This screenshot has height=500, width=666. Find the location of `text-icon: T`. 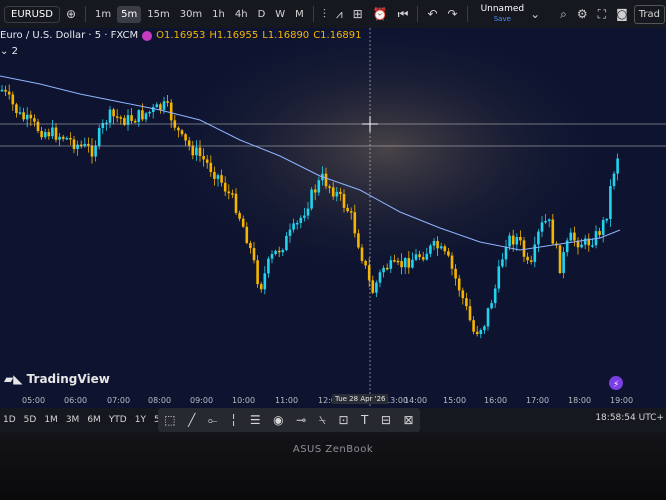

text-icon: T is located at coordinates (364, 420).